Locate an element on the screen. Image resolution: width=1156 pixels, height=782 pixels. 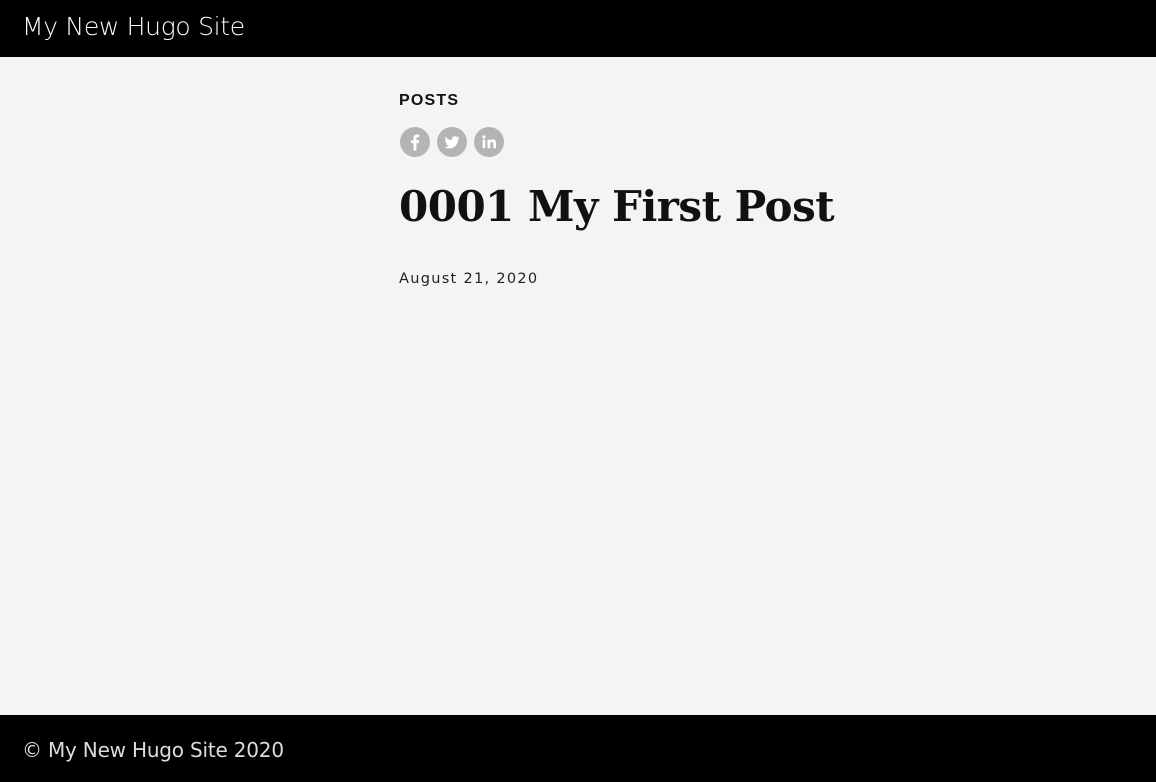
site-footer: © My New Hugo Site 2020 is located at coordinates (578, 748).